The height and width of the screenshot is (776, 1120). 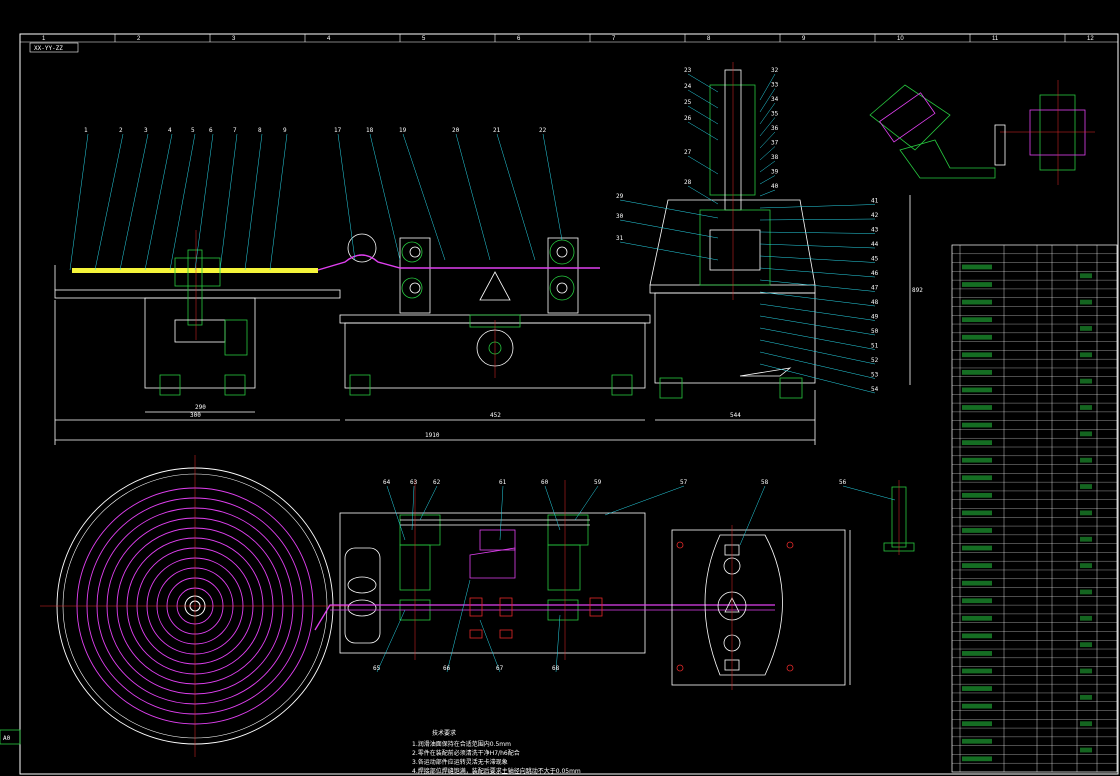 I want to click on grid-numbers: 1 2 3 4 5 6 7 8 9 10 11 12, so click(x=568, y=38).